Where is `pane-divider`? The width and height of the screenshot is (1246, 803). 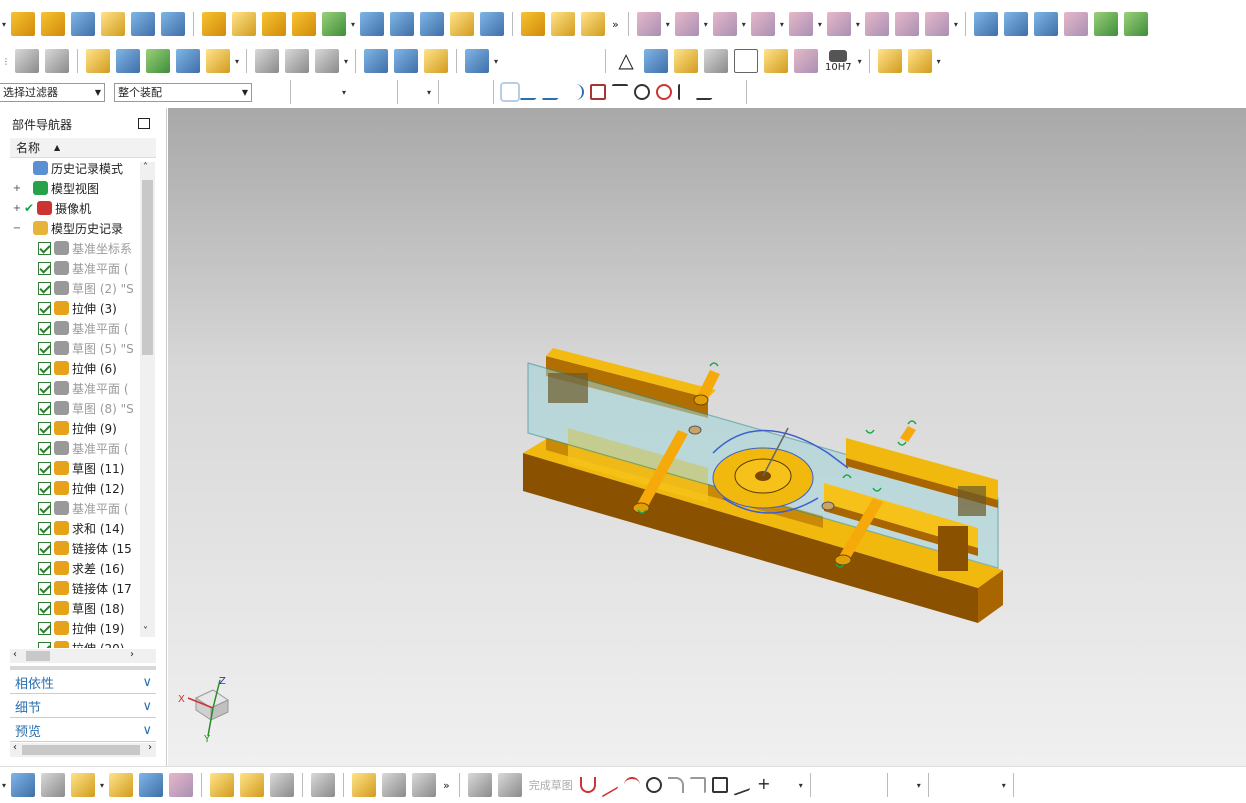
pane-divider is located at coordinates (83, 668).